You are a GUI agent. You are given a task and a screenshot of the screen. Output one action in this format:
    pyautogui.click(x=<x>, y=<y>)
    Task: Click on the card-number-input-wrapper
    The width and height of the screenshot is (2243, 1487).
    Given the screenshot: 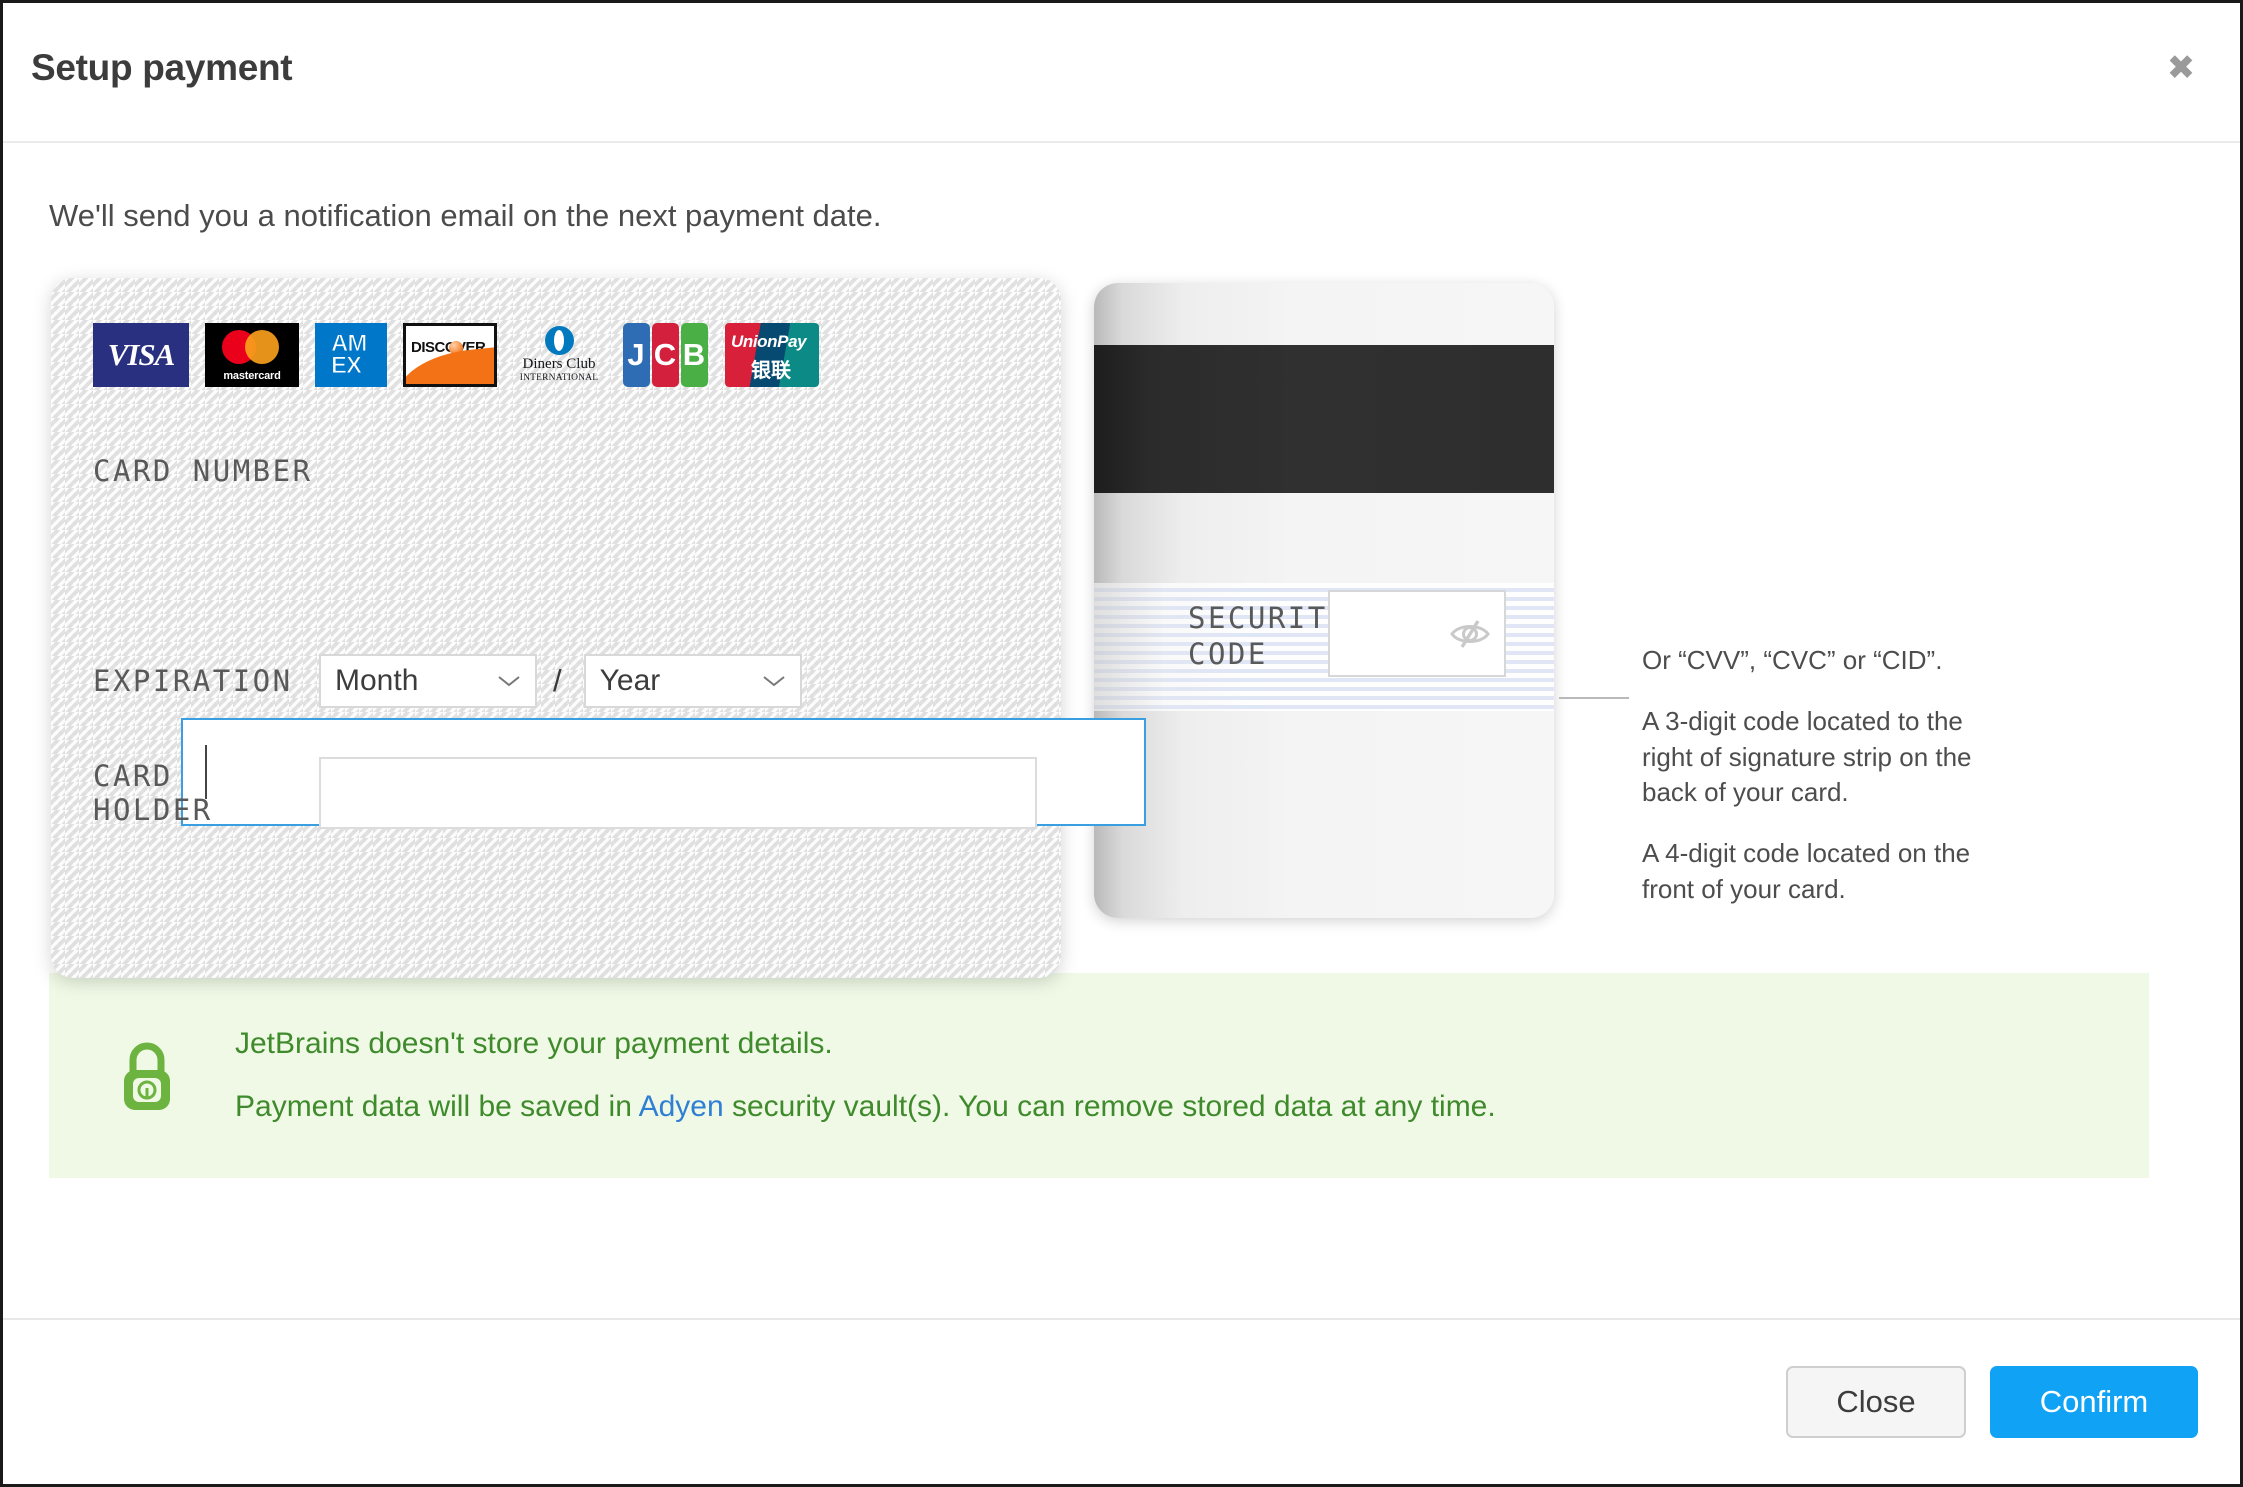 What is the action you would take?
    pyautogui.click(x=619, y=662)
    